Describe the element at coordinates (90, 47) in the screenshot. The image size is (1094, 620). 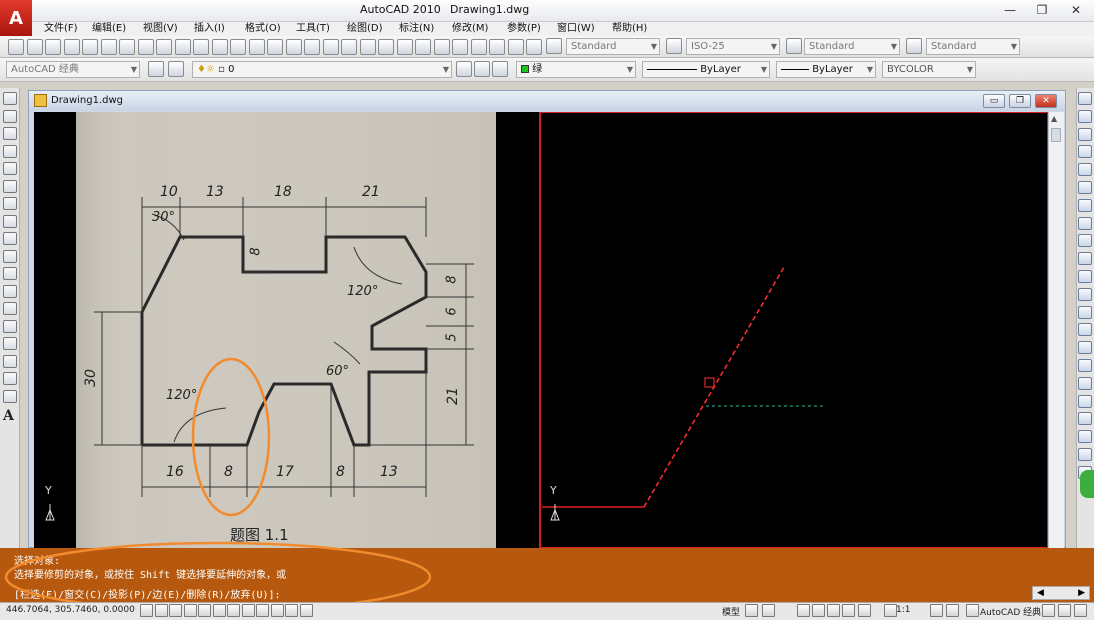
I see `standard-tool-5-icon` at that location.